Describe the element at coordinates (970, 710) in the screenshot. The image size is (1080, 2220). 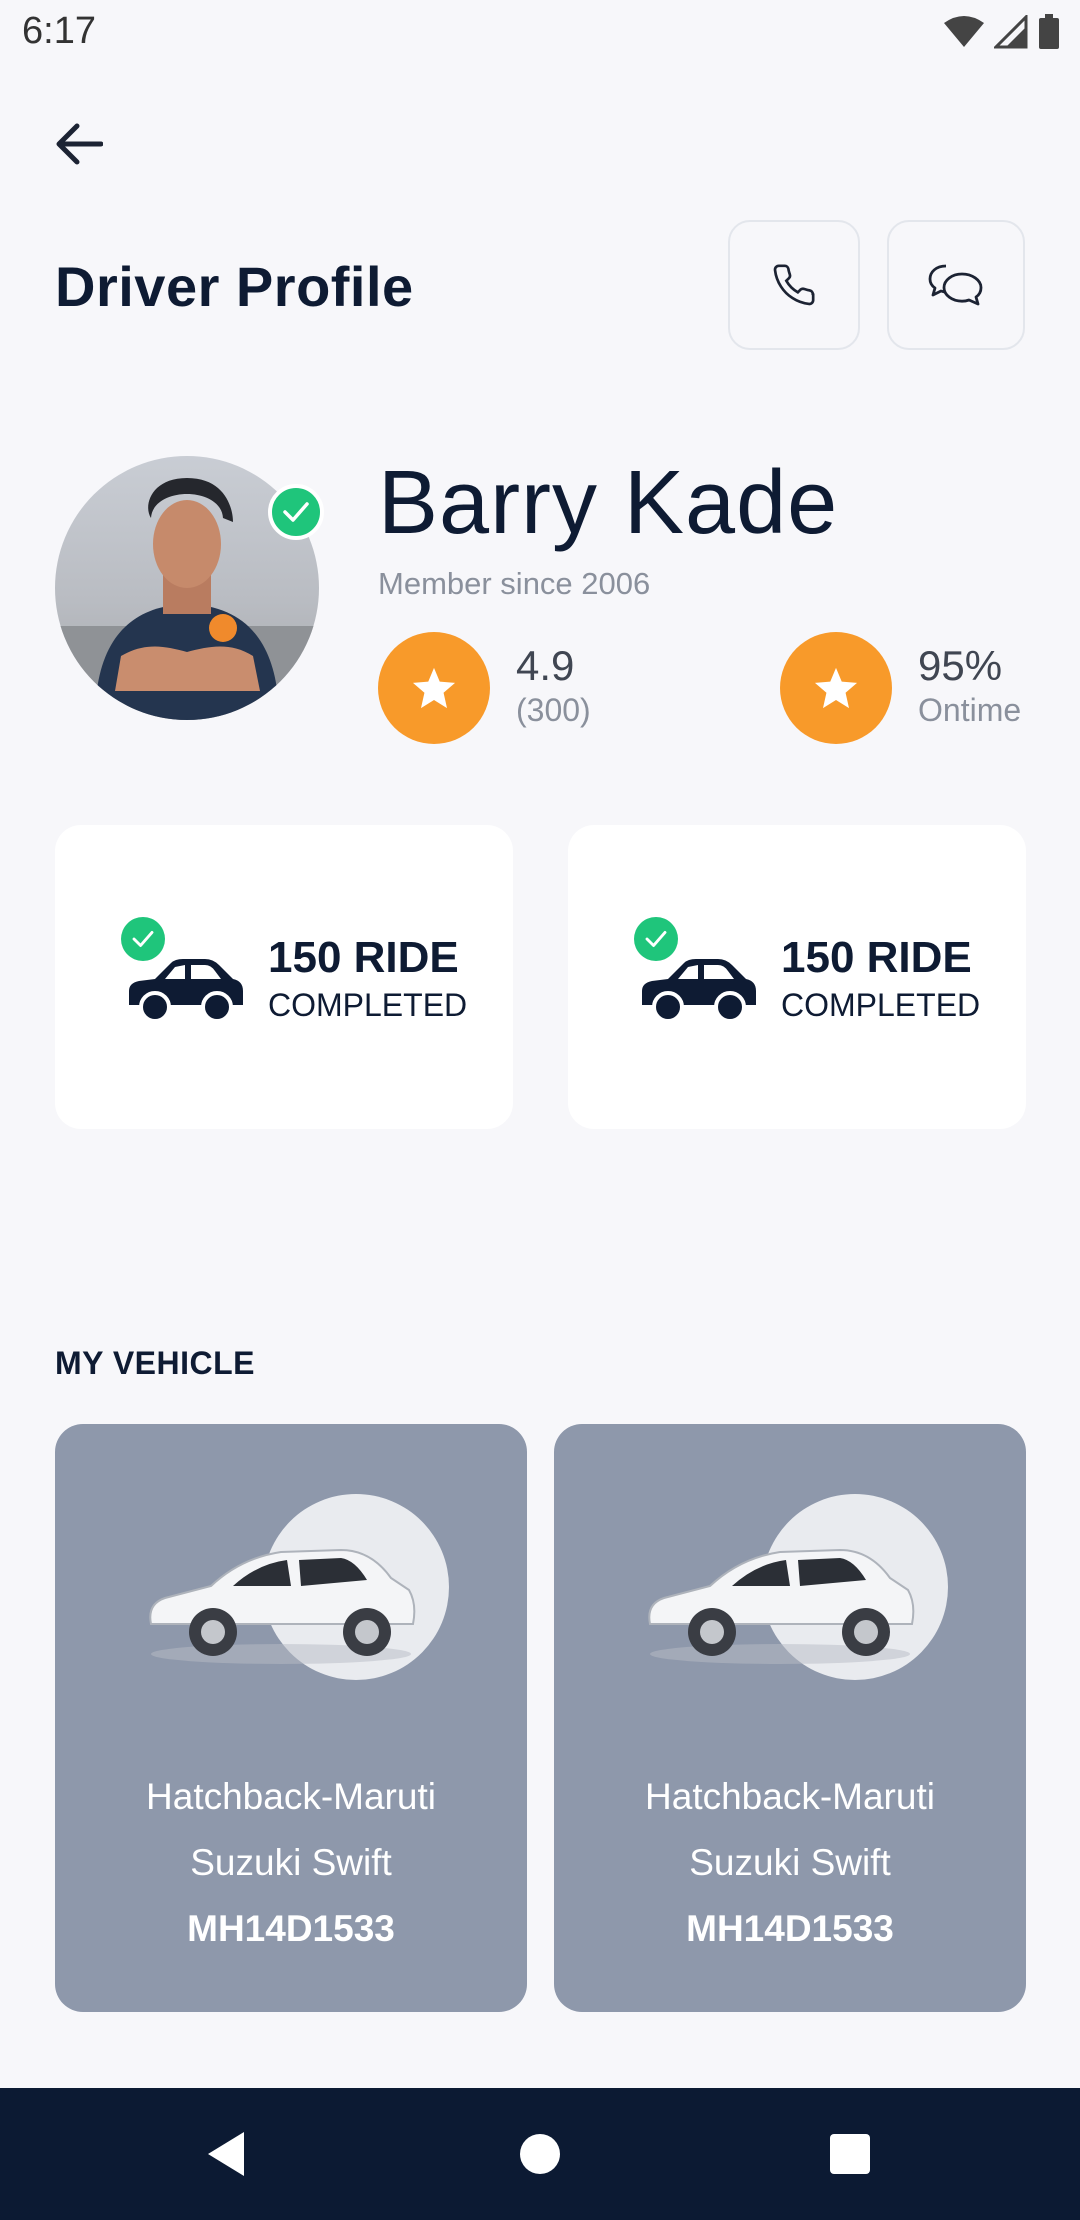
I see `ontime-label: Ontime` at that location.